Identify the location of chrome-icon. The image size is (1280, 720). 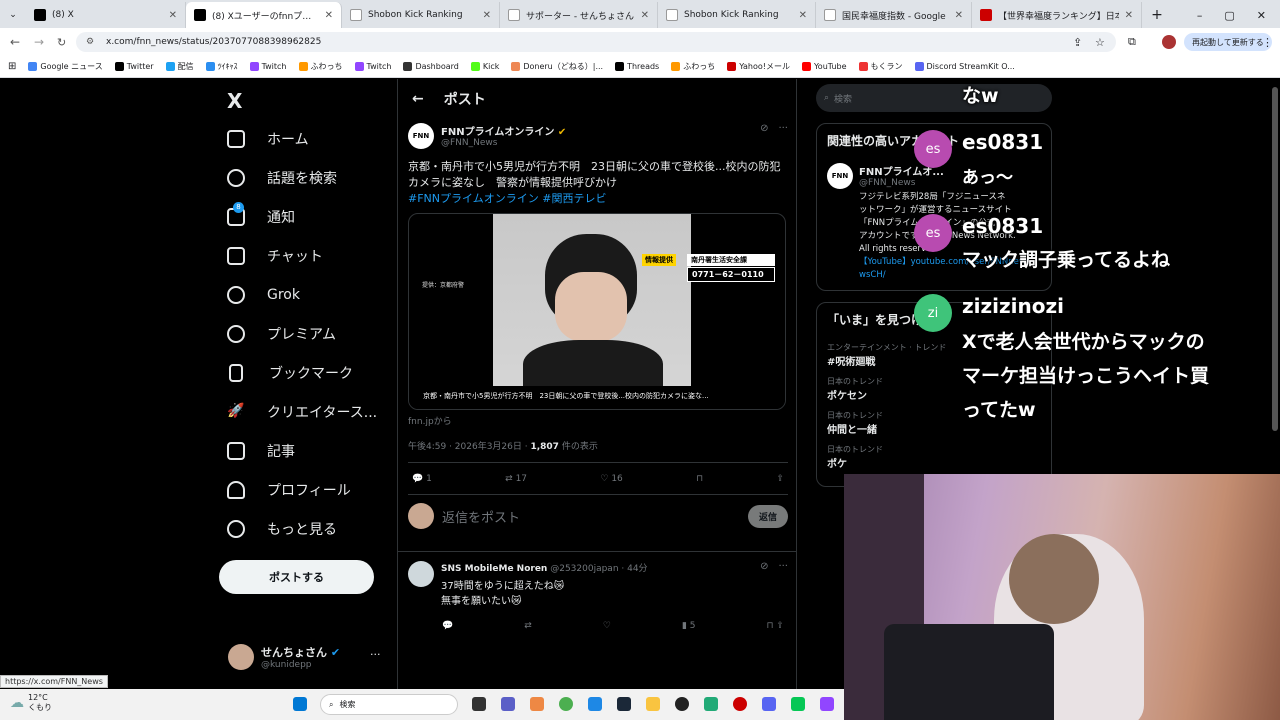
(566, 704).